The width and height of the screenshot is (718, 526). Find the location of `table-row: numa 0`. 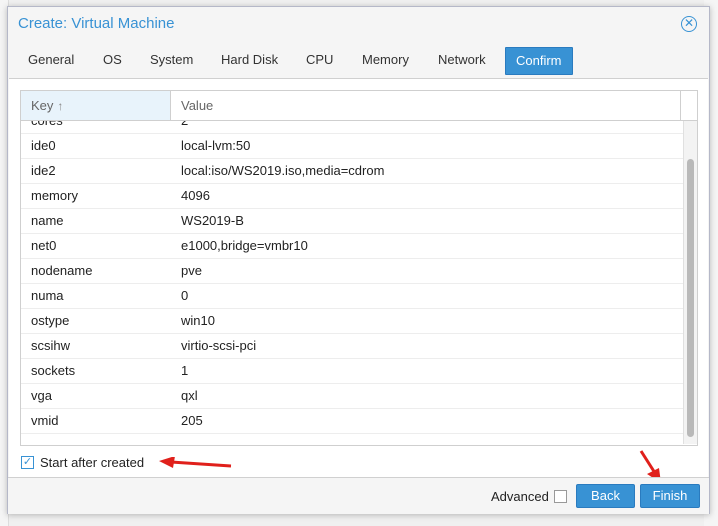

table-row: numa 0 is located at coordinates (352, 296).